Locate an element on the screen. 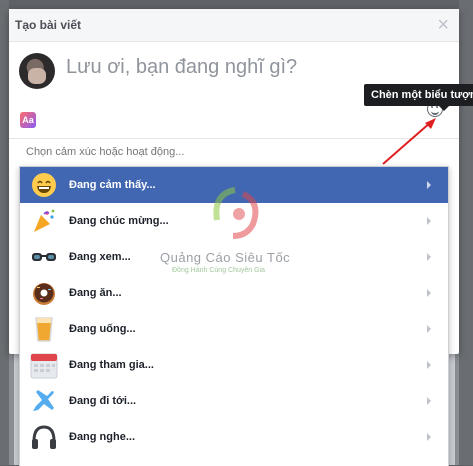 The width and height of the screenshot is (473, 466). avatar is located at coordinates (37, 71).